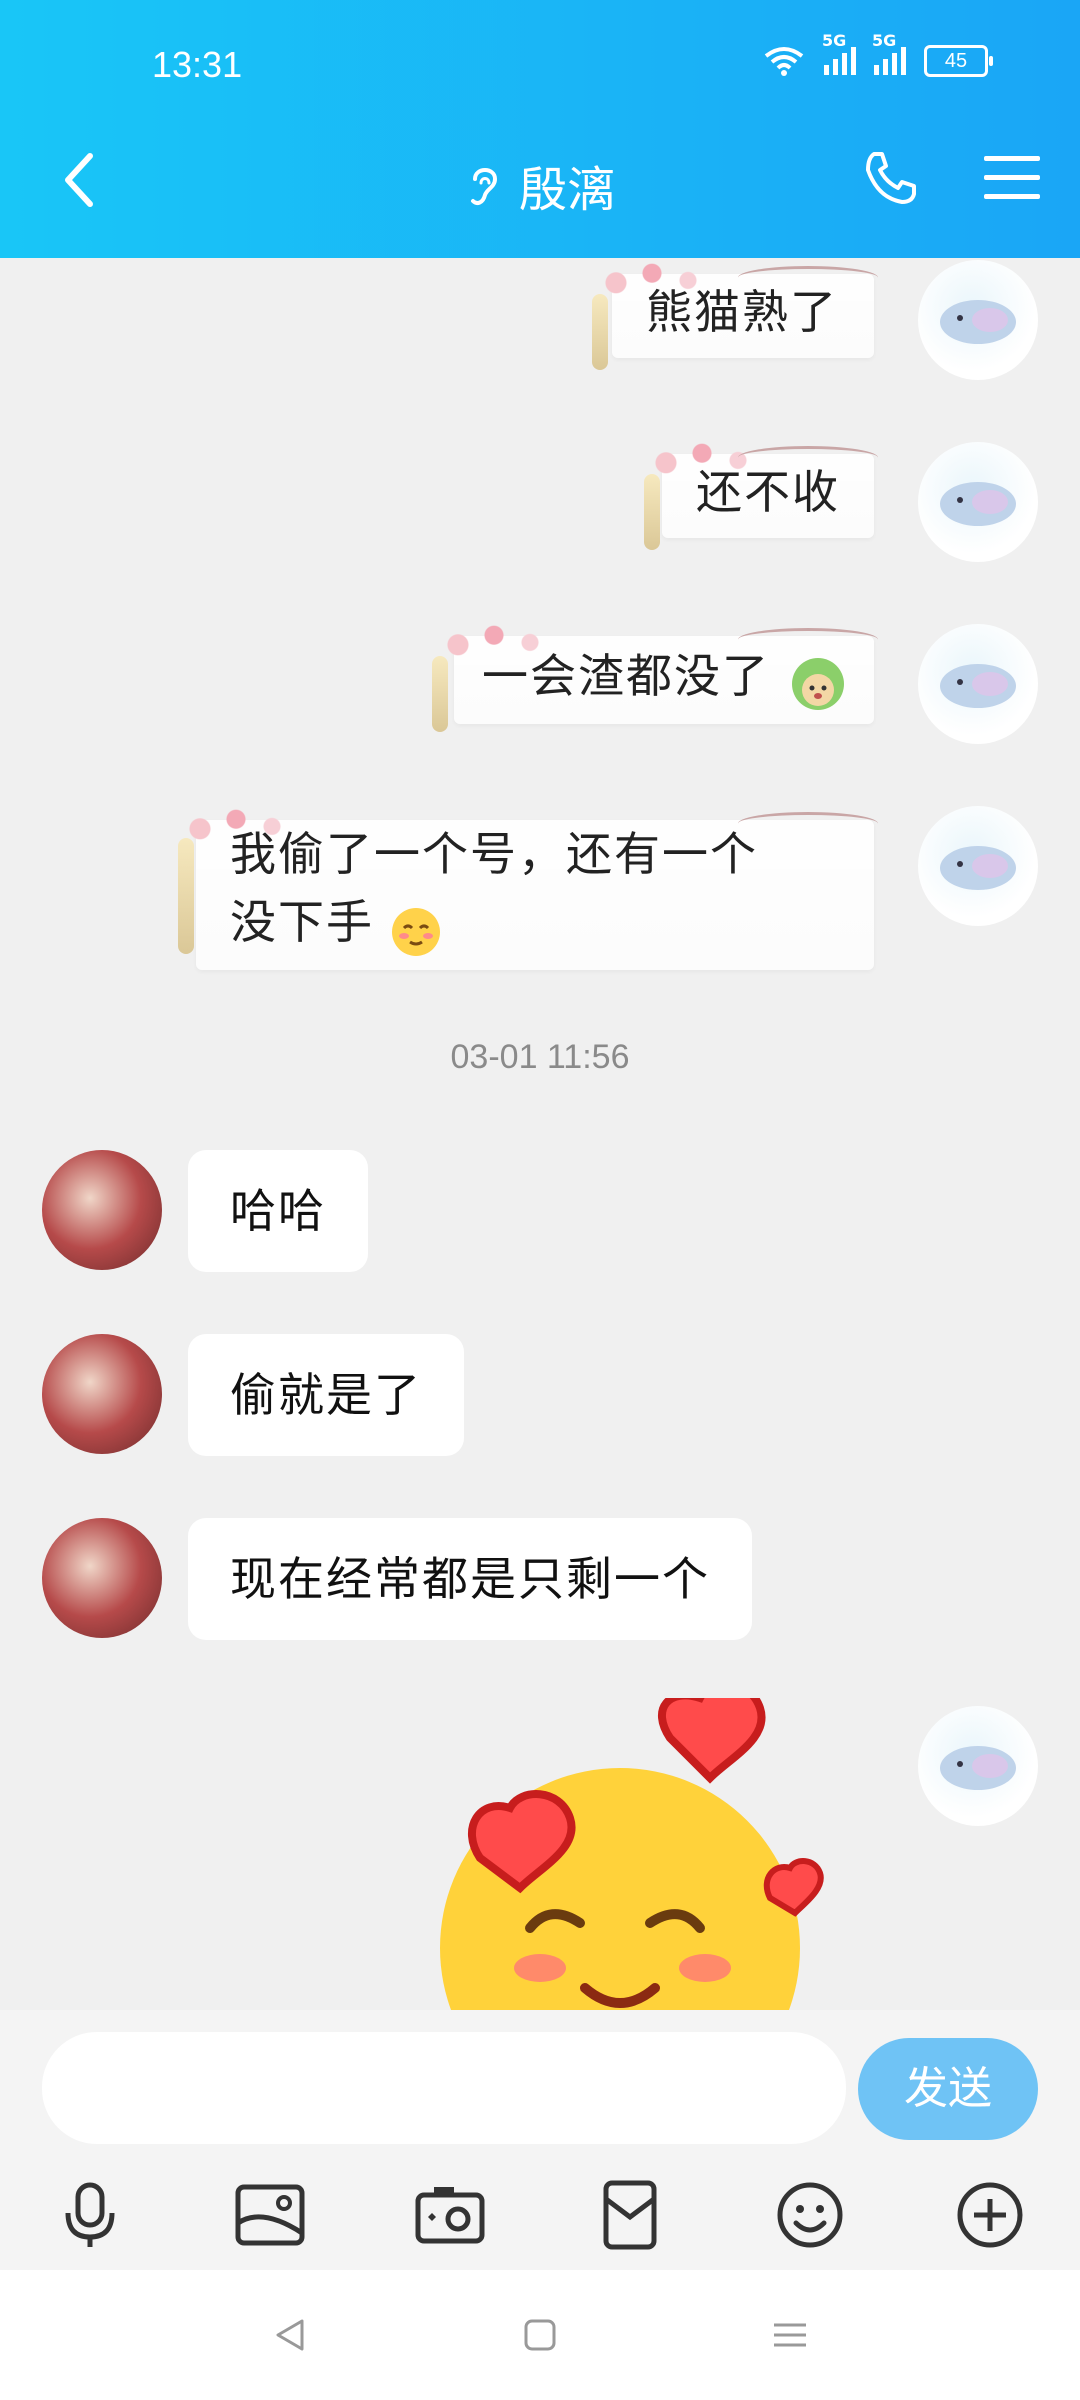 The image size is (1080, 2400). I want to click on nav-home-icon, so click(540, 2335).